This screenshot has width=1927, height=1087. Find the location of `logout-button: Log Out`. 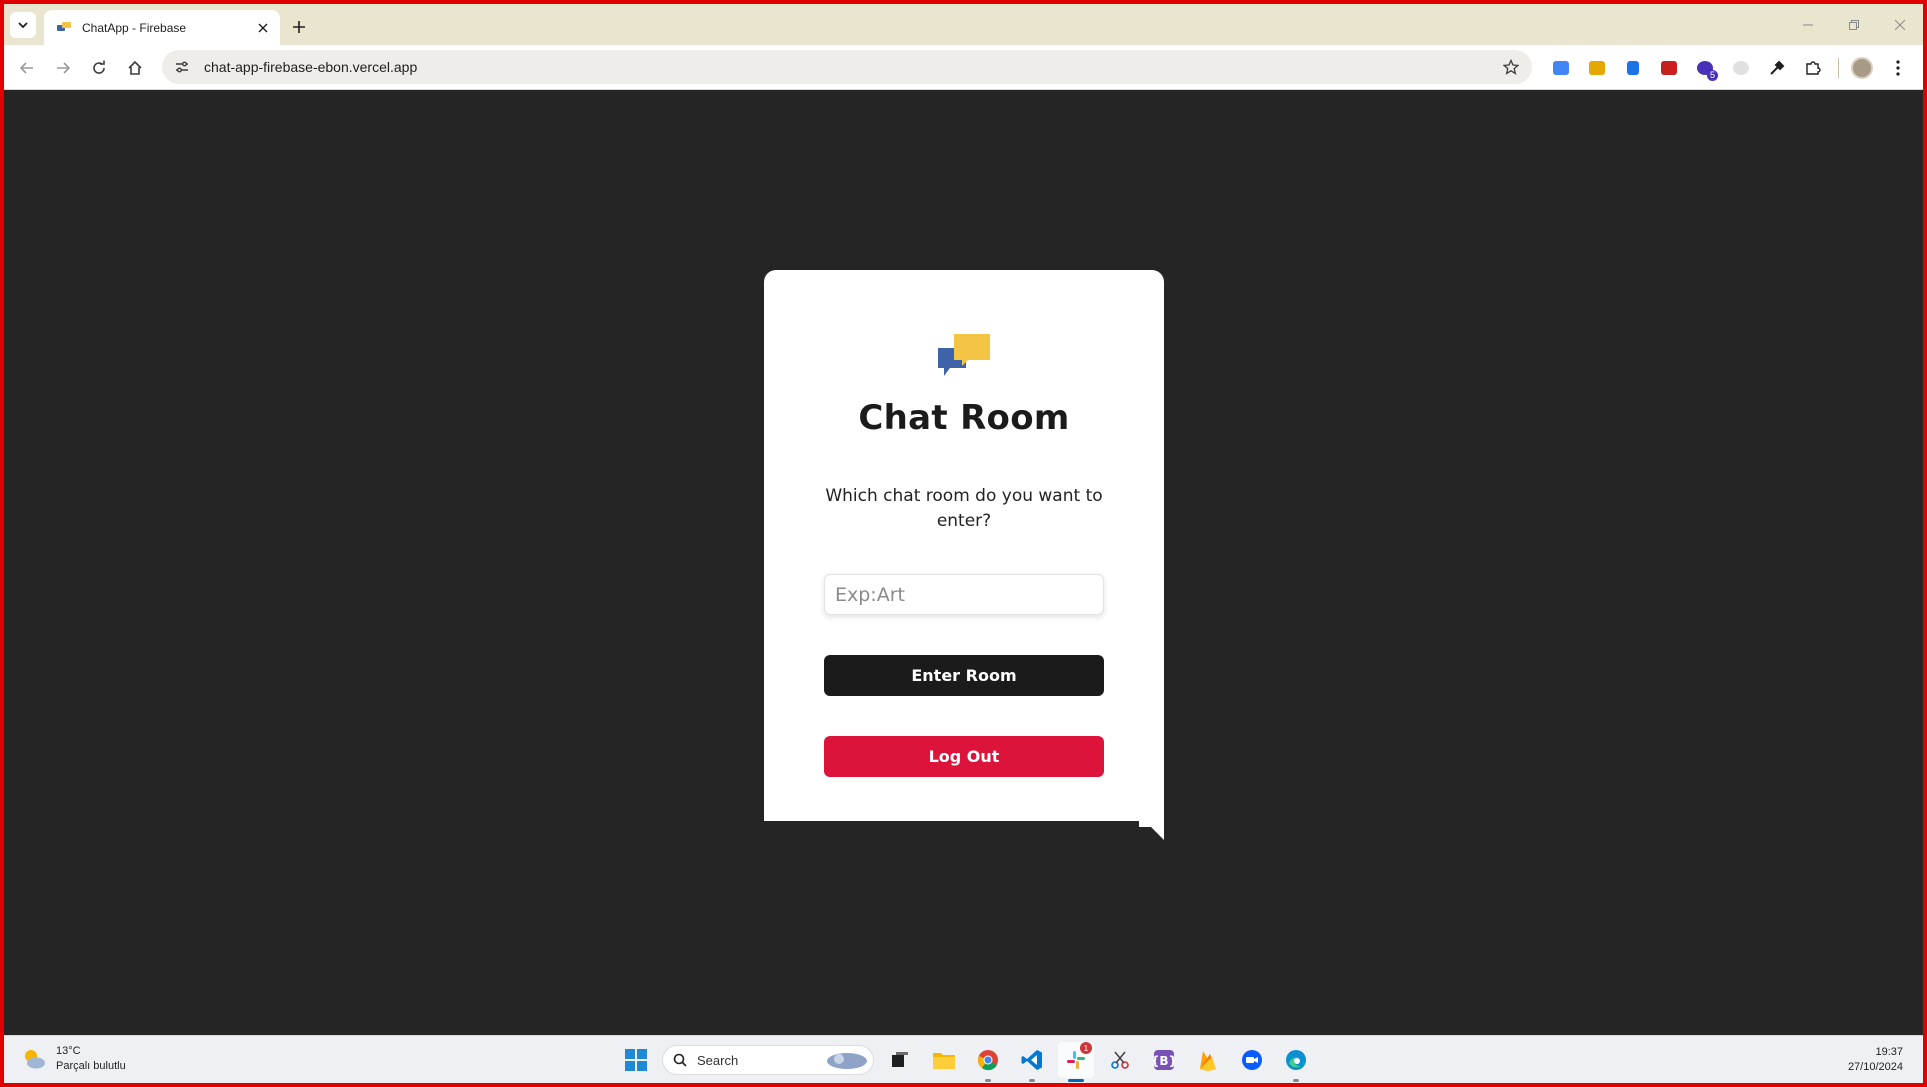

logout-button: Log Out is located at coordinates (964, 756).